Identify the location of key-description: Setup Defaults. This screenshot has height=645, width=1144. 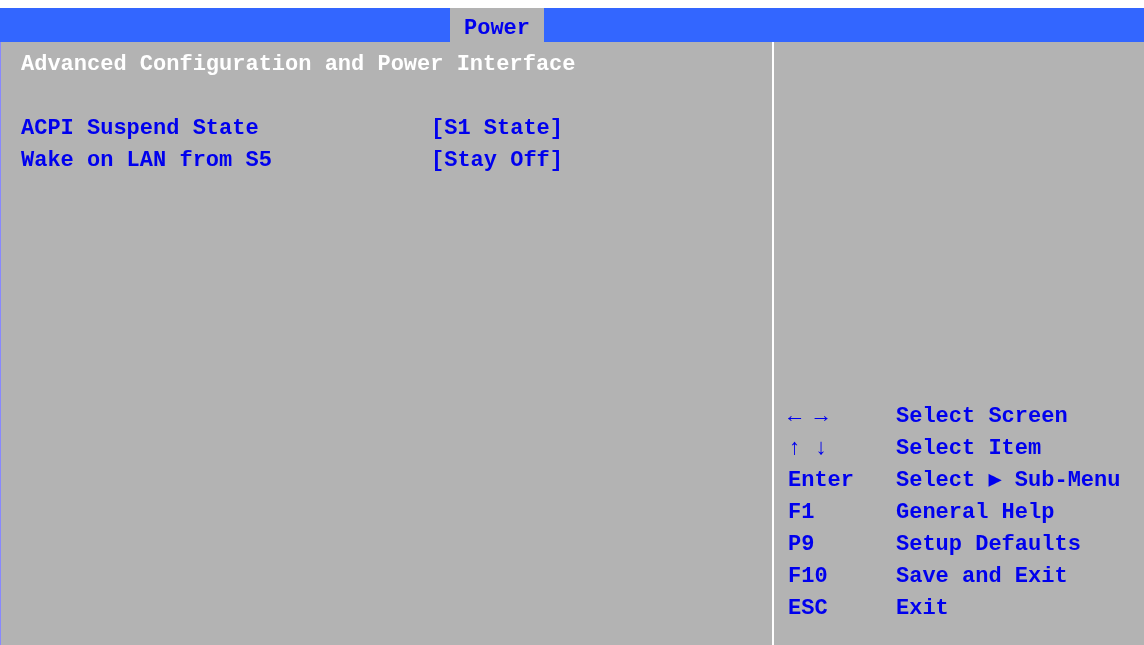
(988, 545).